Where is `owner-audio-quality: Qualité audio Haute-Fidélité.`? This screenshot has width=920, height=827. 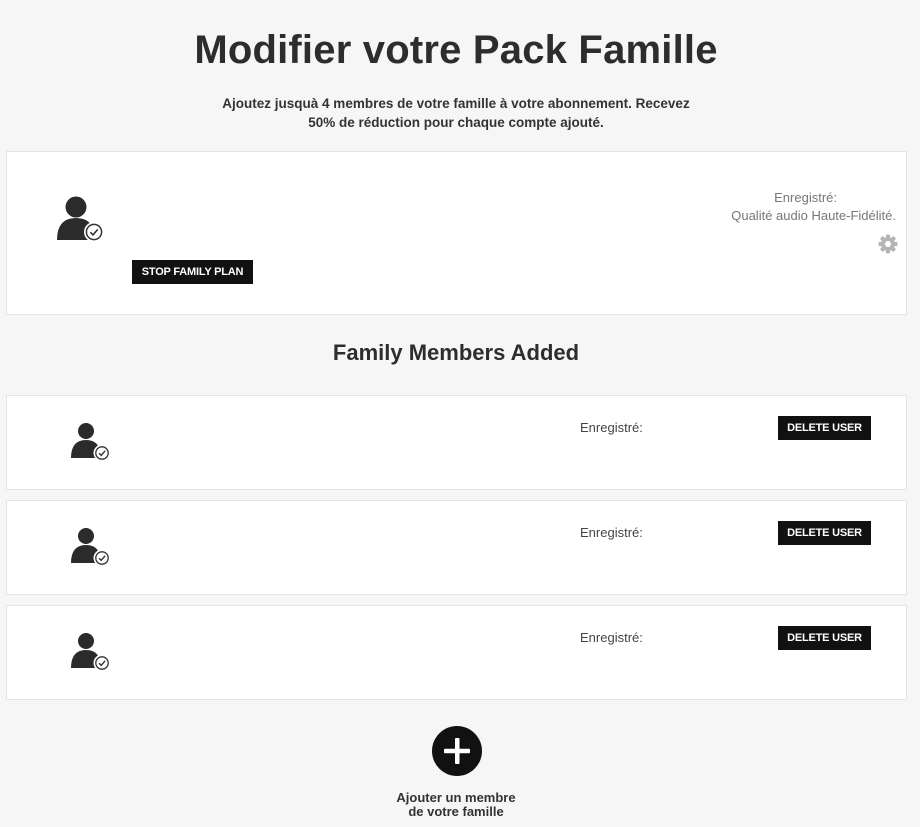 owner-audio-quality: Qualité audio Haute-Fidélité. is located at coordinates (813, 215).